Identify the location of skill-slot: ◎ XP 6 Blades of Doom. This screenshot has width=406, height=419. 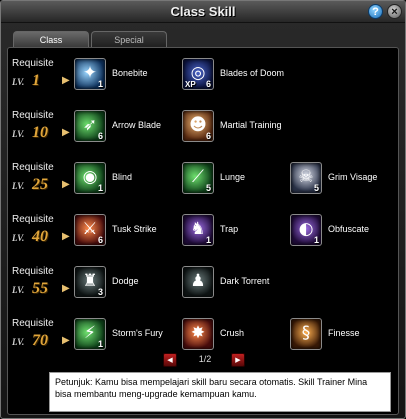
(237, 76).